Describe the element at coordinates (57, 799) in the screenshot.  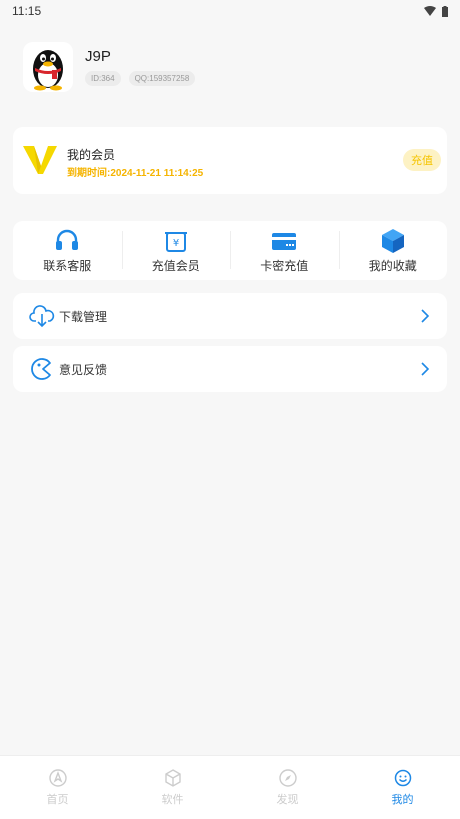
I see `tab-label: 首页` at that location.